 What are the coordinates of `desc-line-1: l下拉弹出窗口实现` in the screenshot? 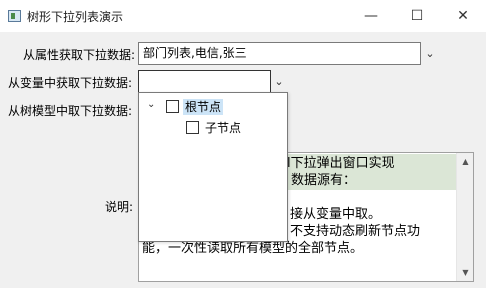 It's located at (341, 163).